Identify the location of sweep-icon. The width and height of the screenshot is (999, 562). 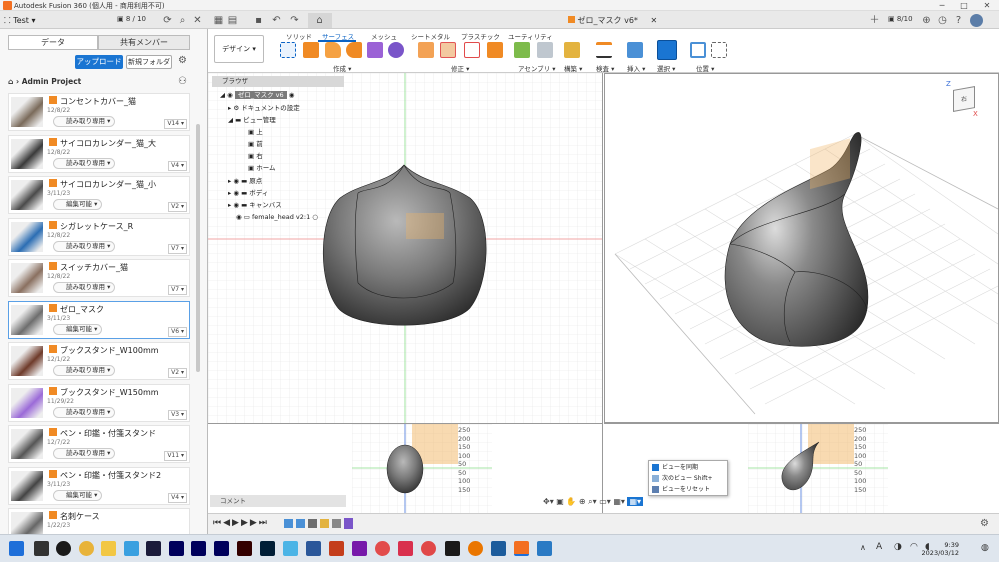
(354, 50).